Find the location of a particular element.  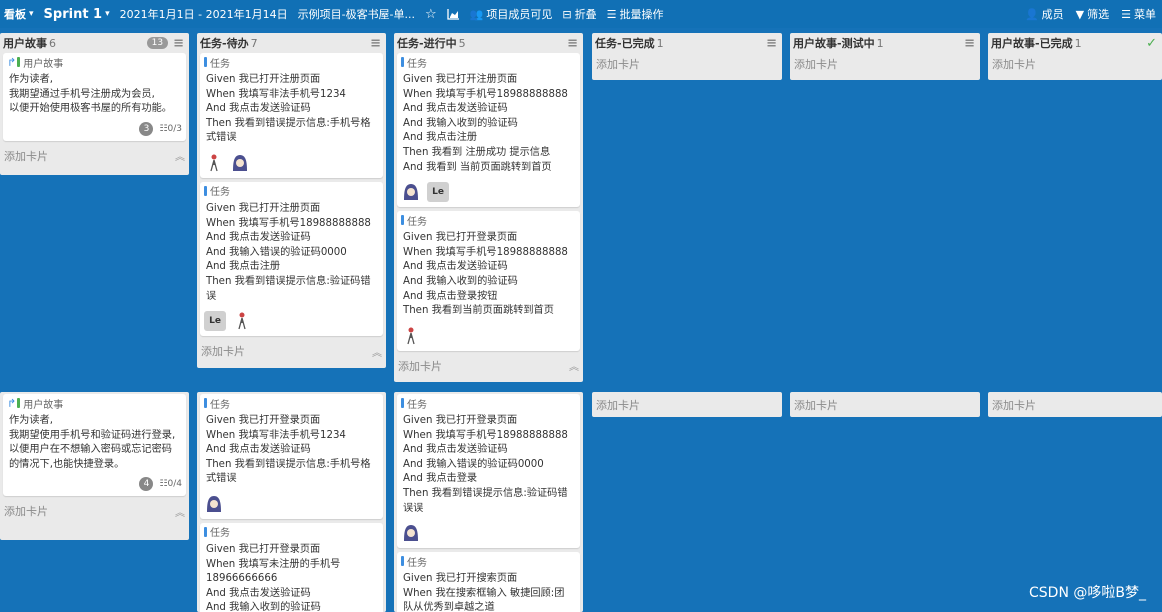

view-switcher: 看板 ▾ is located at coordinates (19, 14).